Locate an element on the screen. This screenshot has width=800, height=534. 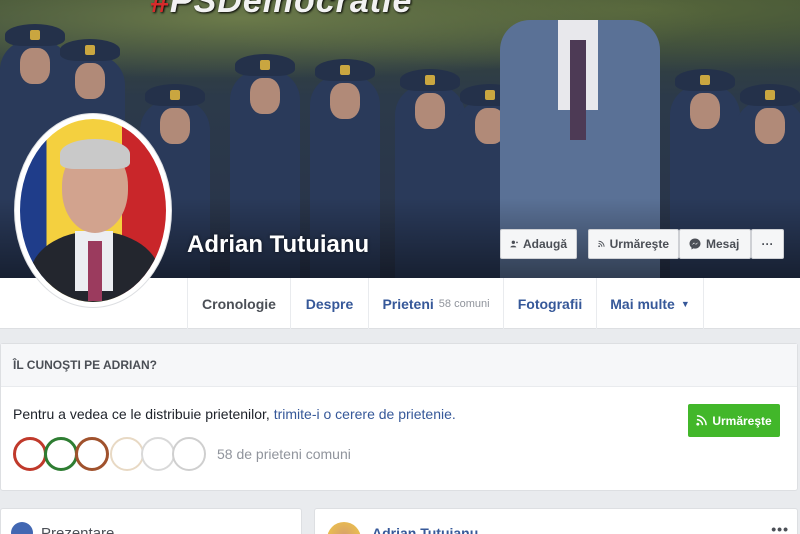
post-author-avatar is located at coordinates (344, 528).